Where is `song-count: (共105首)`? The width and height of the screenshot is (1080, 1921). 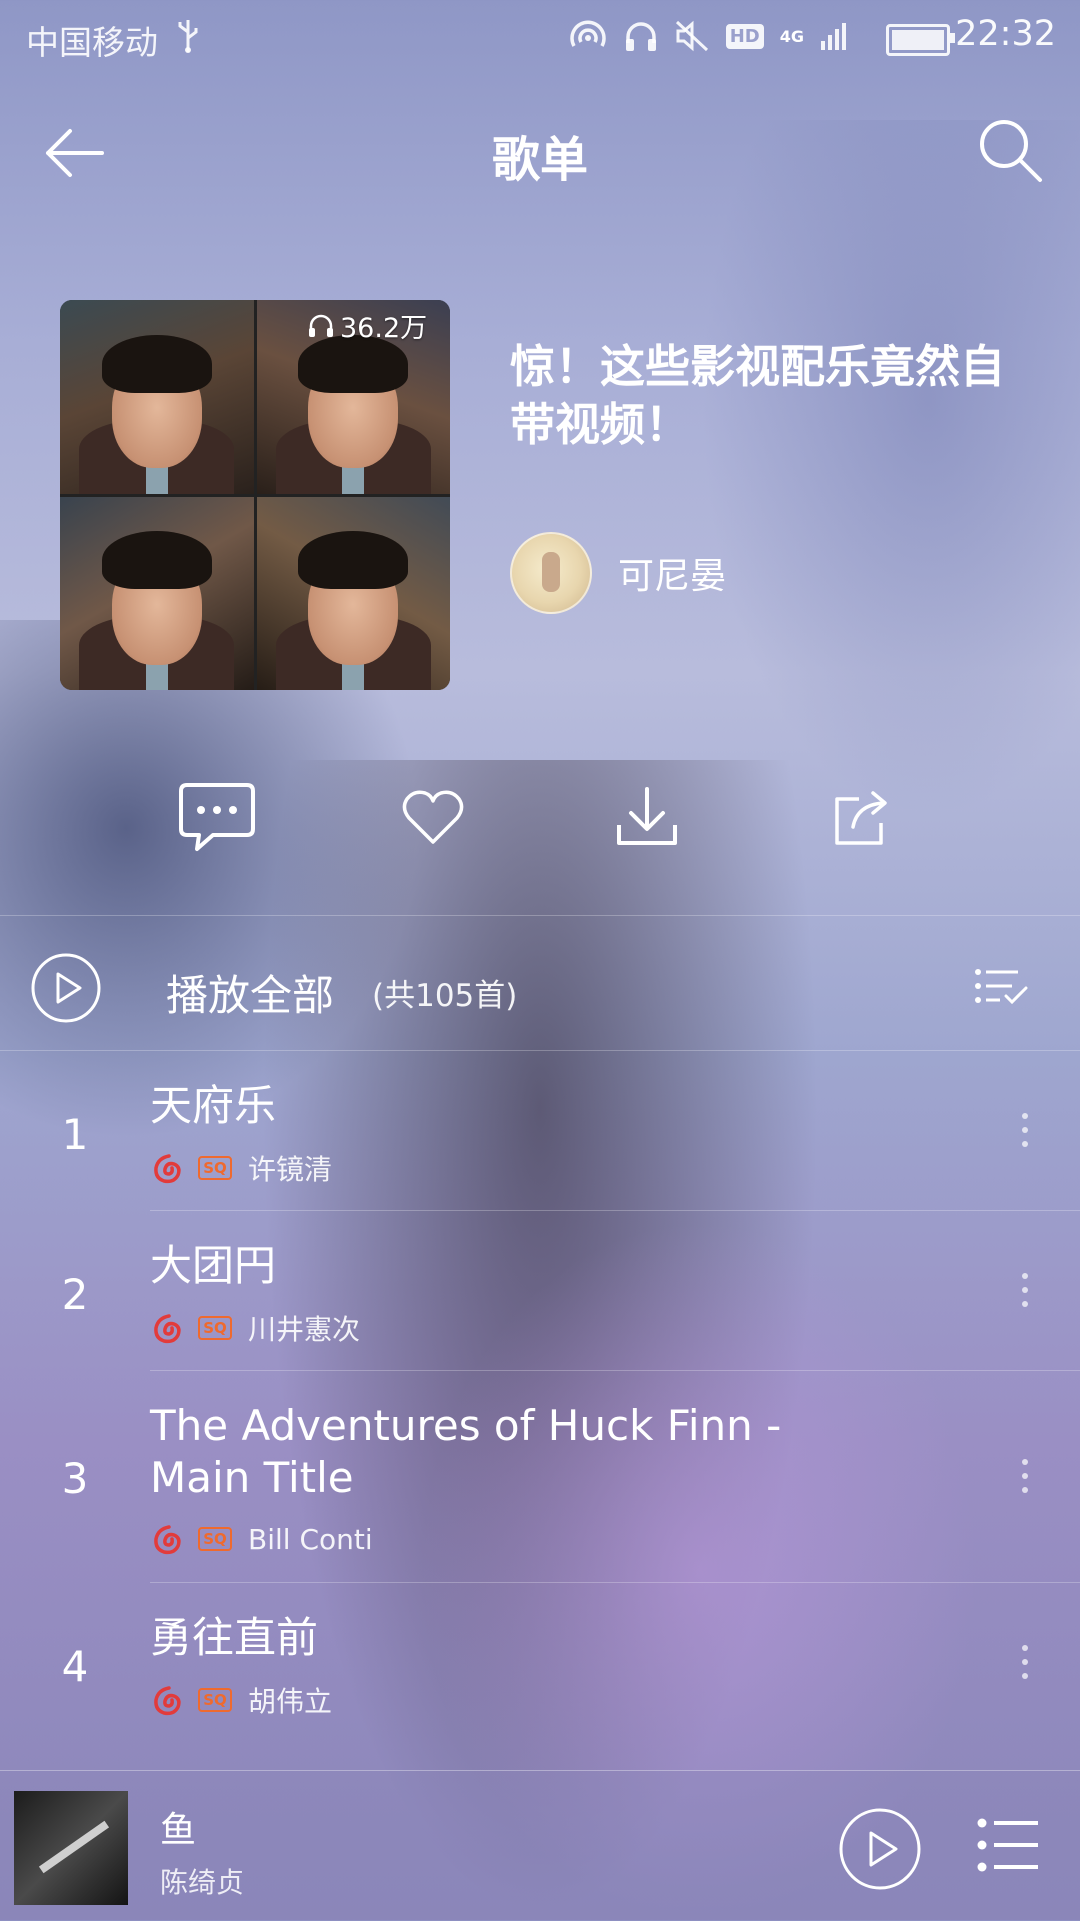 song-count: (共105首) is located at coordinates (445, 996).